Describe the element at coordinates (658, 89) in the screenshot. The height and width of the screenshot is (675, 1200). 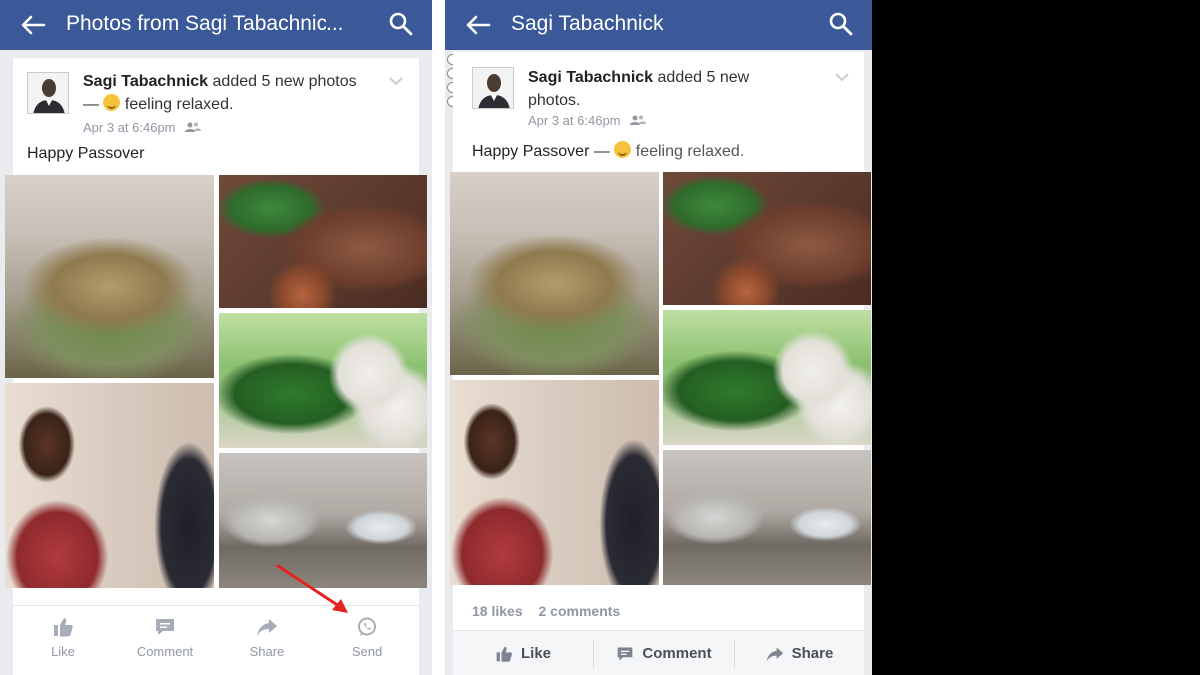
I see `post-header: Sagi Tabachnick added 5 new photos.` at that location.